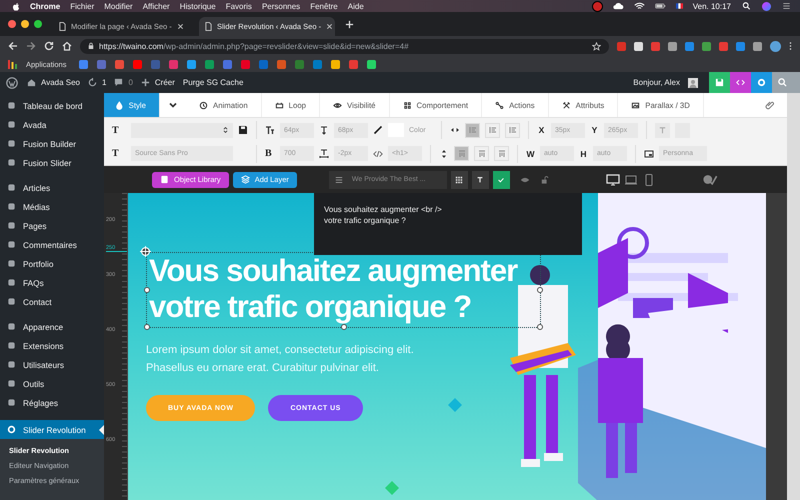 This screenshot has height=500, width=800. What do you see at coordinates (378, 130) in the screenshot?
I see `brush-icon` at bounding box center [378, 130].